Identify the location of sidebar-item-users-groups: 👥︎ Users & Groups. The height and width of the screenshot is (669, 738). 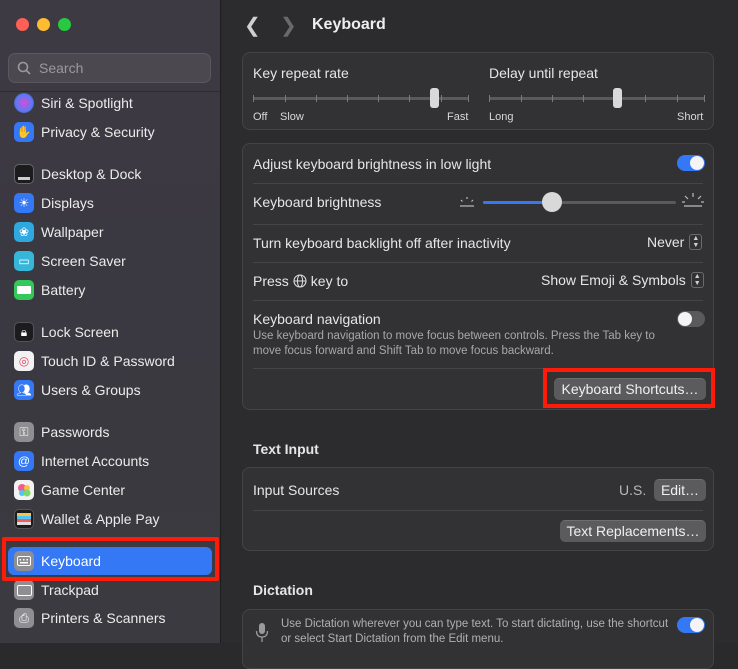
(110, 390).